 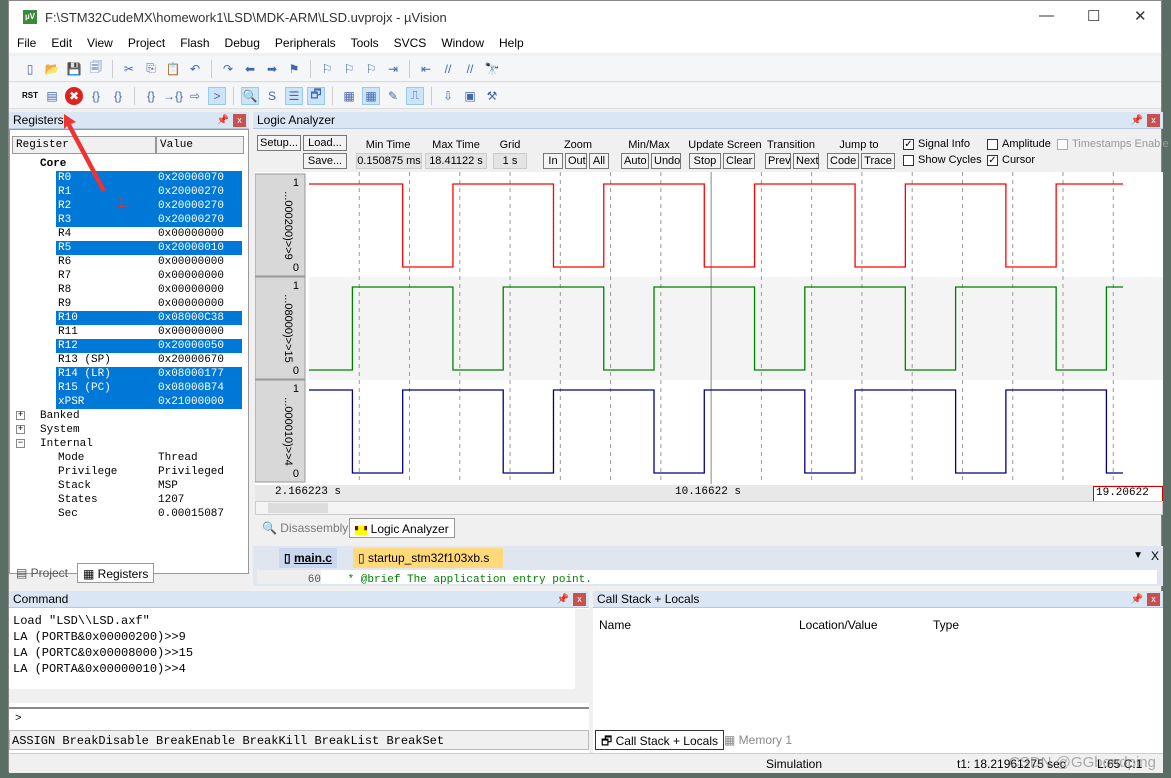 What do you see at coordinates (942, 160) in the screenshot?
I see `show-cycles-checkbox: Show Cycles` at bounding box center [942, 160].